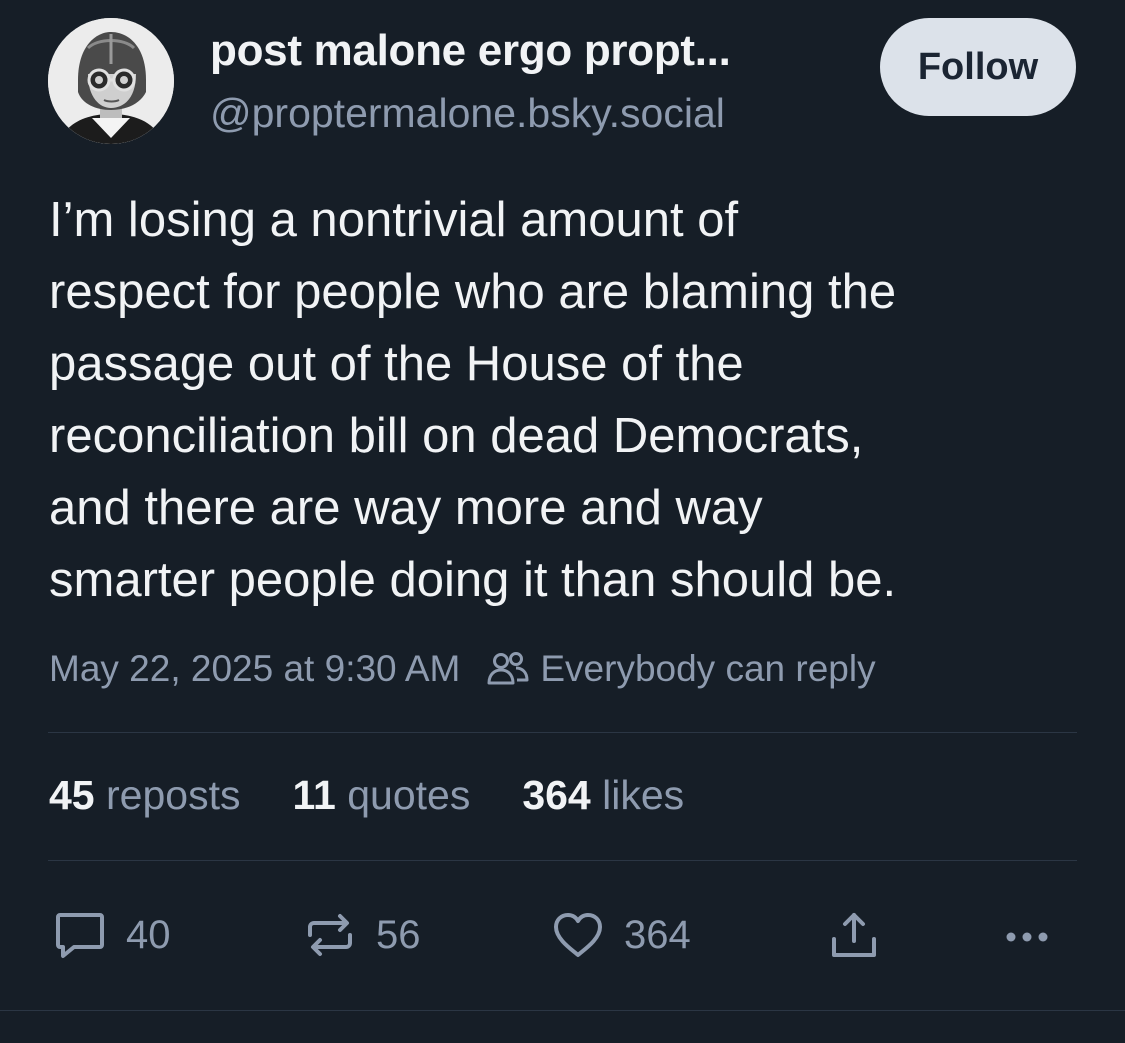 The width and height of the screenshot is (1125, 1043). I want to click on ellipsis-icon, so click(1030, 935).